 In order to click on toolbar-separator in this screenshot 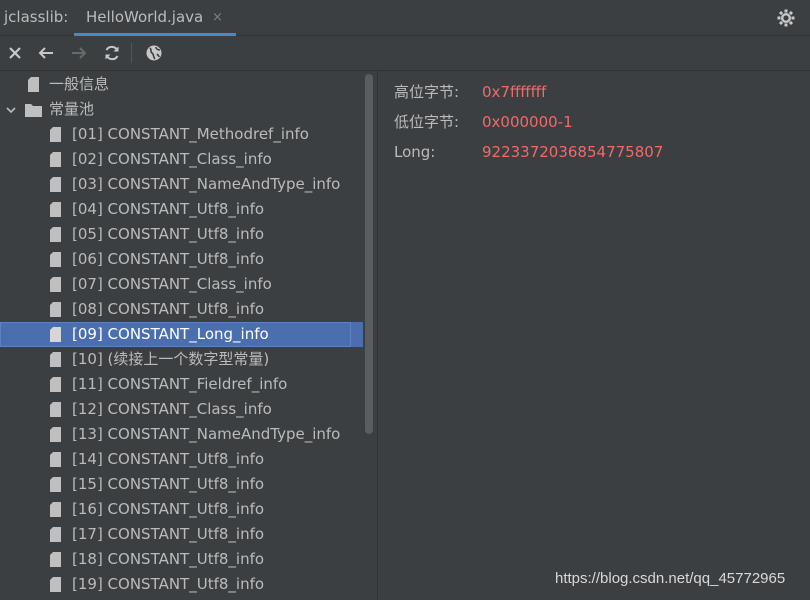, I will do `click(131, 53)`.